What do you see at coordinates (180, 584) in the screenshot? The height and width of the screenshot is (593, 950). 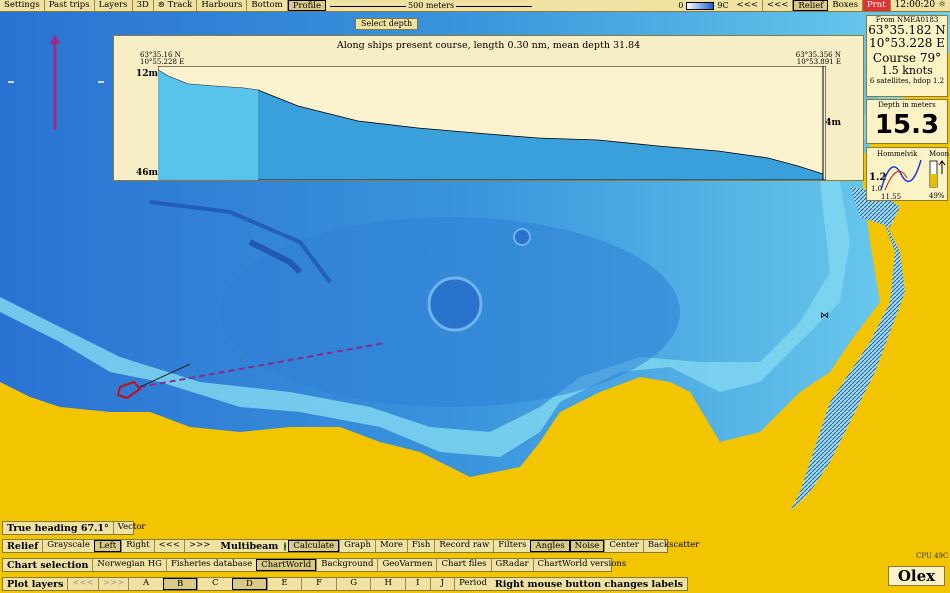 I see `layer-b-button: B` at bounding box center [180, 584].